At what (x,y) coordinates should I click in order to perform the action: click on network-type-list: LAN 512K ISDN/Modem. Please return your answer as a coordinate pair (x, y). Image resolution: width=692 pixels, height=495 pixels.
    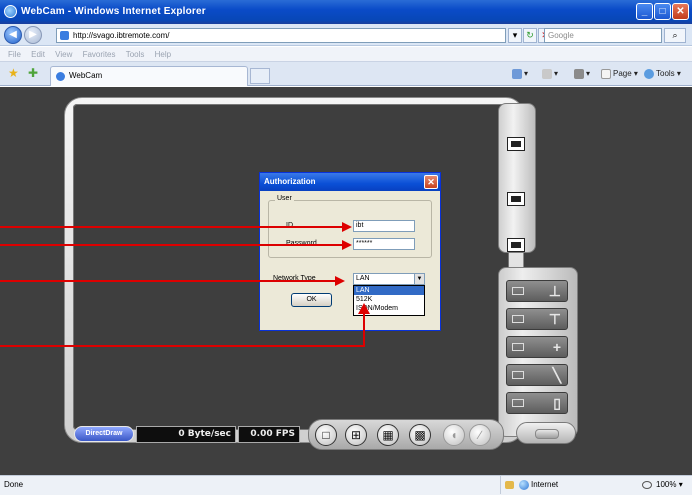
    Looking at the image, I should click on (389, 300).